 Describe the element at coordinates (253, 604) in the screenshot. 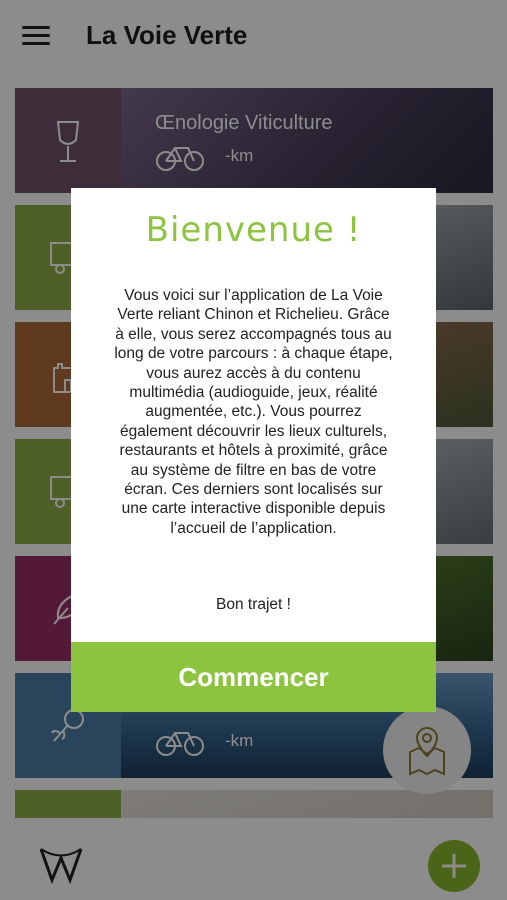

I see `dialog-greeting: Bon trajet !` at that location.